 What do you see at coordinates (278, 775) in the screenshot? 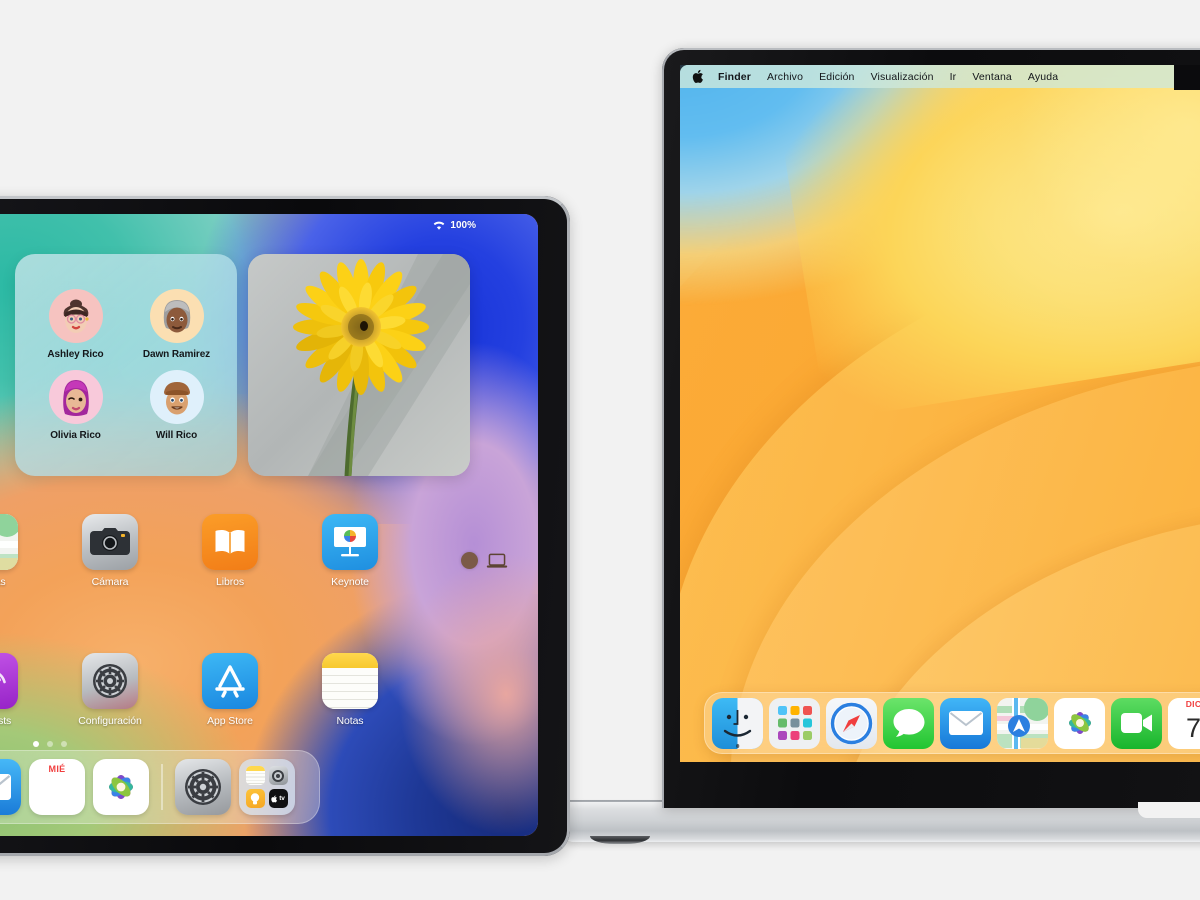
I see `folder-mini-photos` at bounding box center [278, 775].